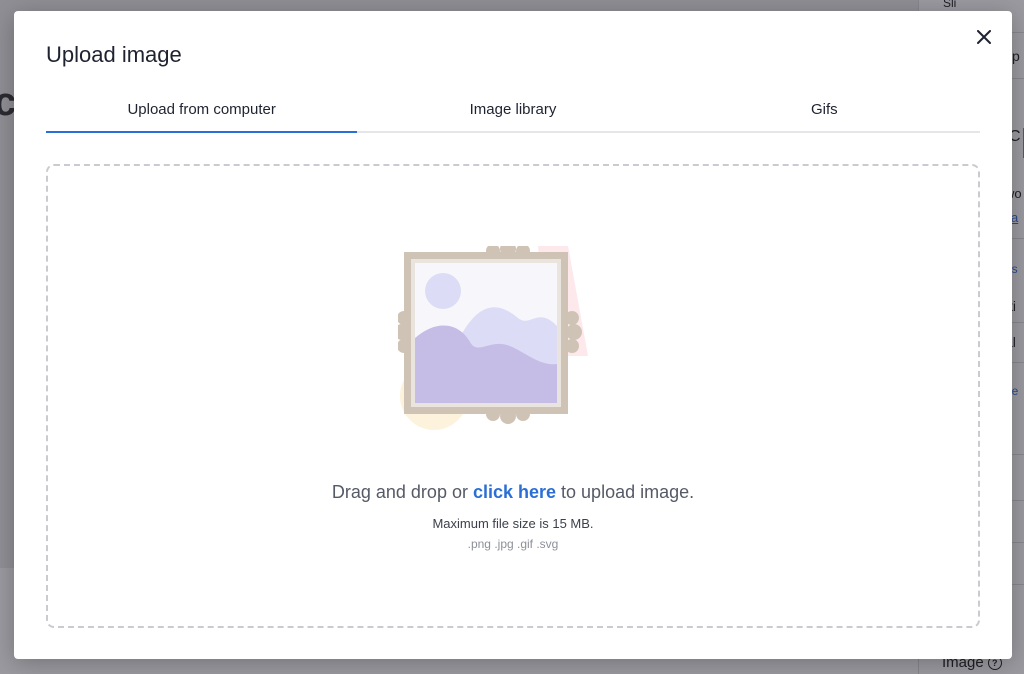 This screenshot has width=1024, height=674. I want to click on drop-text-before: Drag and drop or, so click(402, 492).